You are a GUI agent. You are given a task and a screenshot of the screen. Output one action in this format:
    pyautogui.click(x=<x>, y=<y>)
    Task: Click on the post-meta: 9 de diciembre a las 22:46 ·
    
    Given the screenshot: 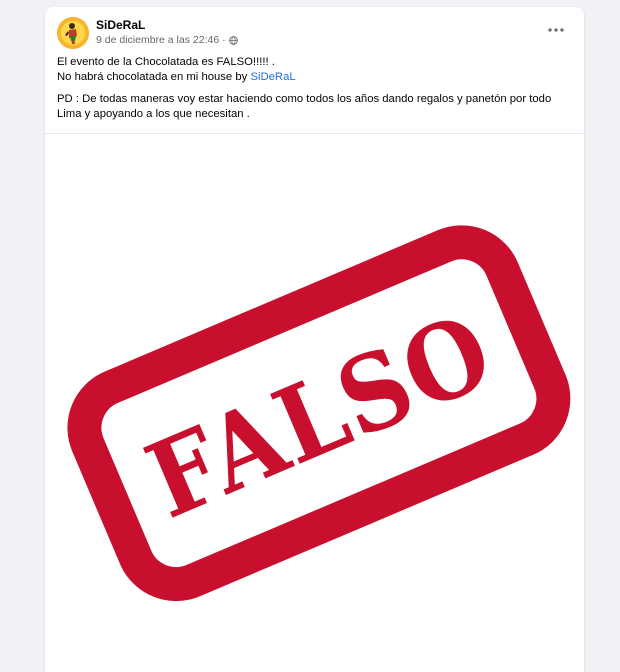 What is the action you would take?
    pyautogui.click(x=167, y=40)
    